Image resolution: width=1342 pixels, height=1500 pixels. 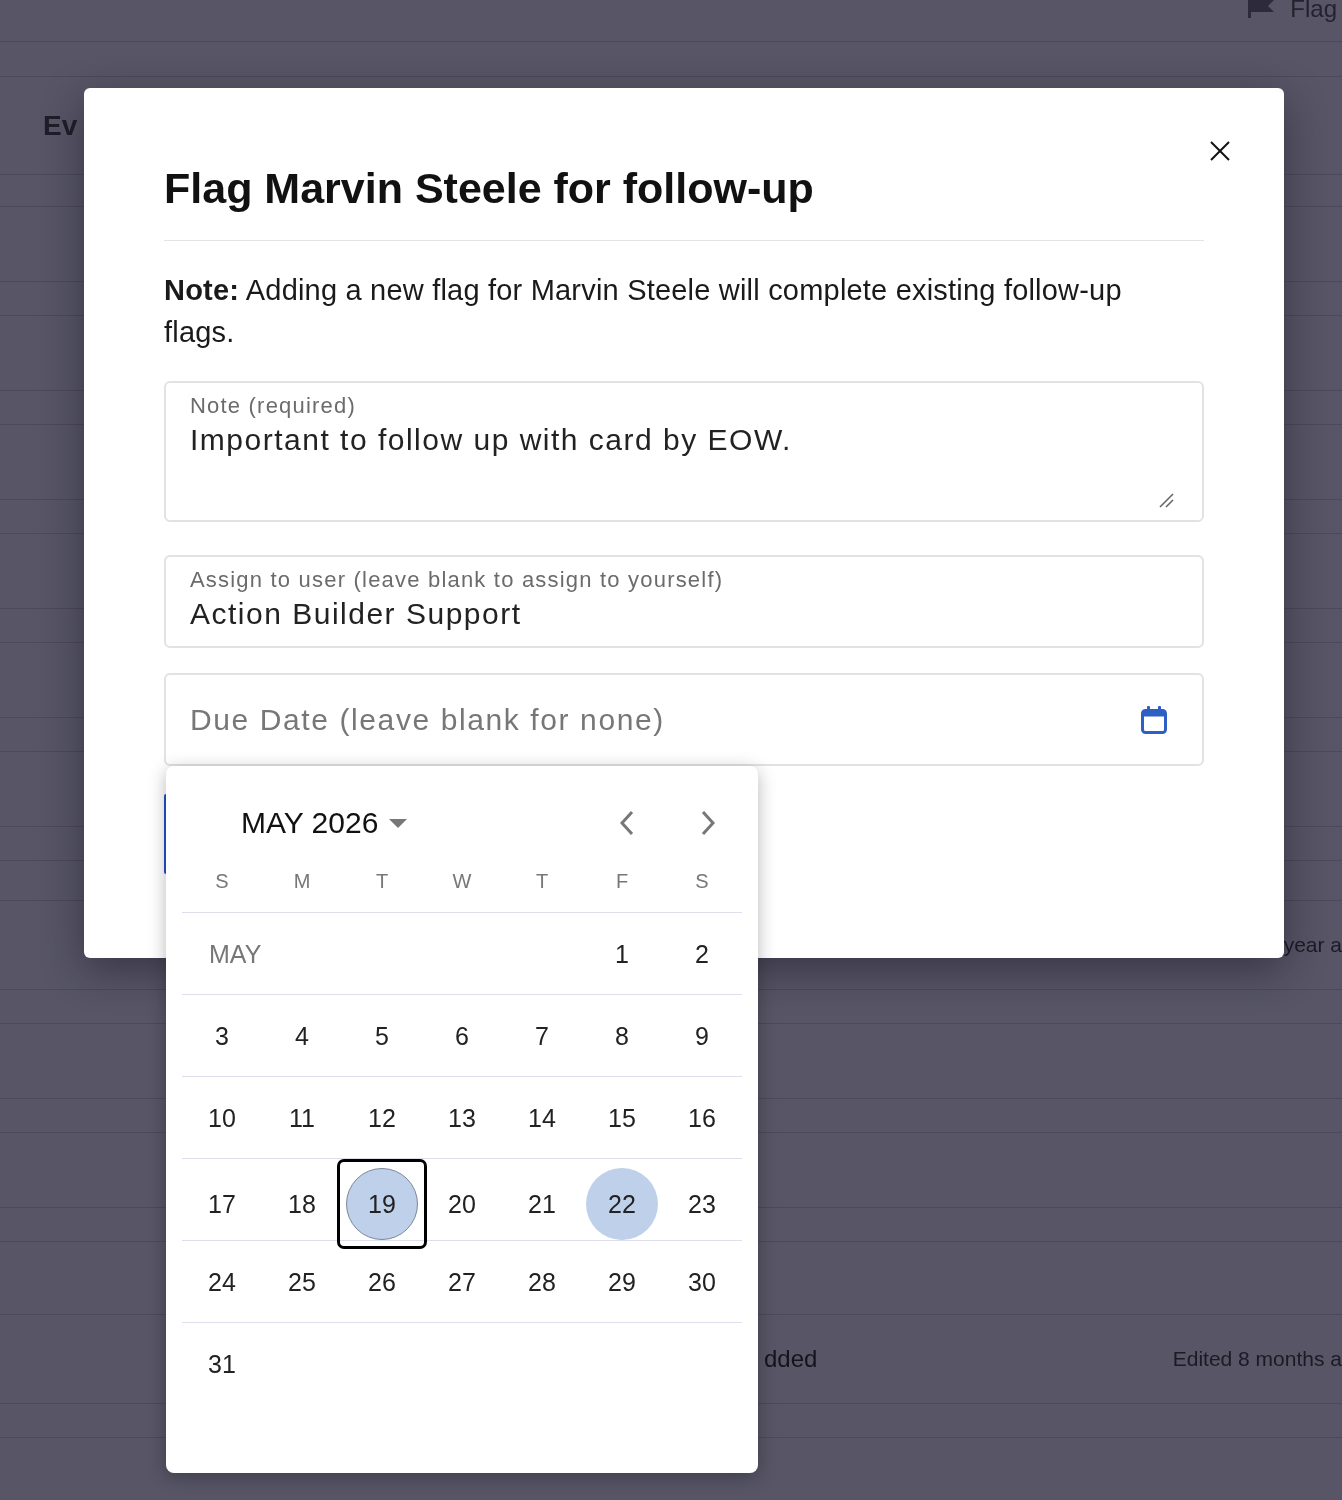 What do you see at coordinates (302, 1281) in the screenshot?
I see `day-button: 25` at bounding box center [302, 1281].